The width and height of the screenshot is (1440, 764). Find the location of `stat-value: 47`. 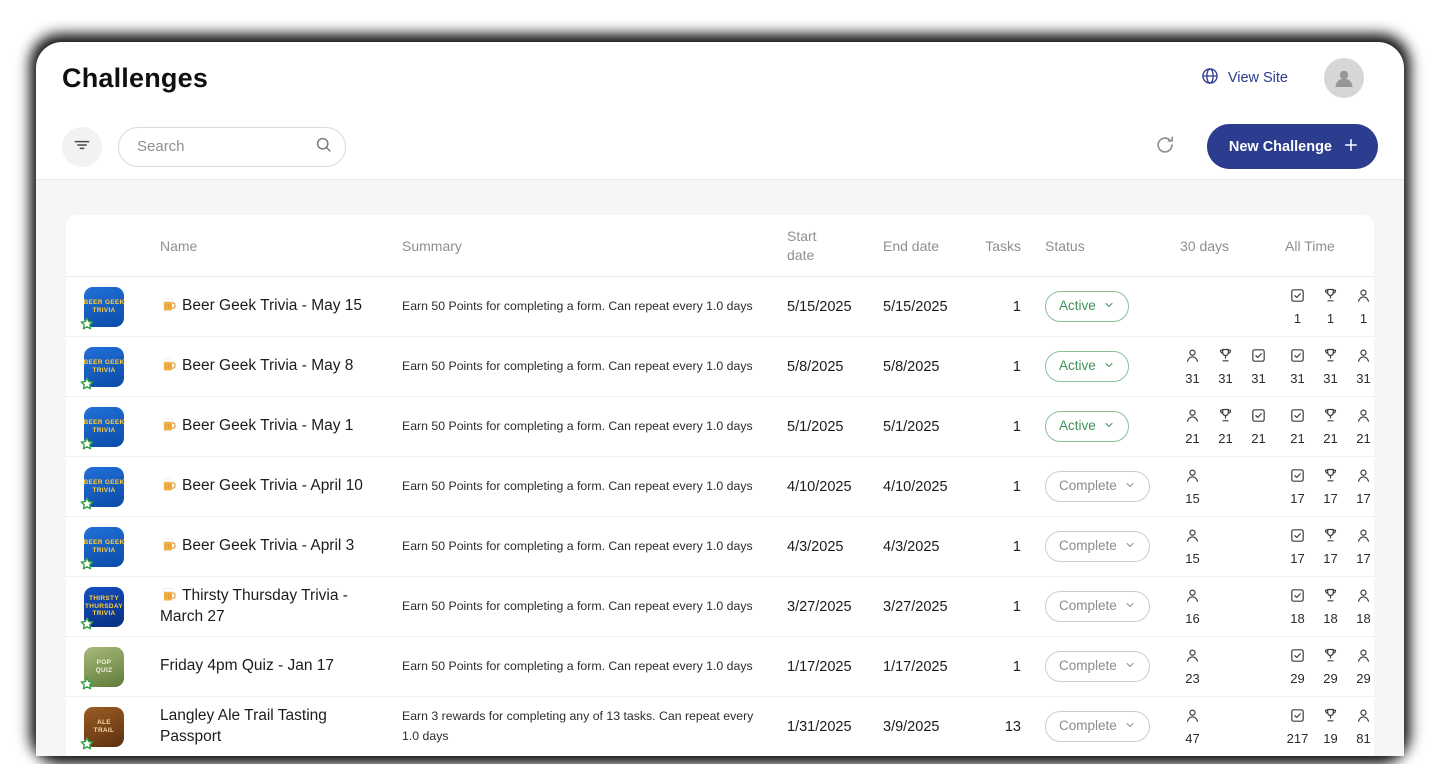

stat-value: 47 is located at coordinates (1192, 738).